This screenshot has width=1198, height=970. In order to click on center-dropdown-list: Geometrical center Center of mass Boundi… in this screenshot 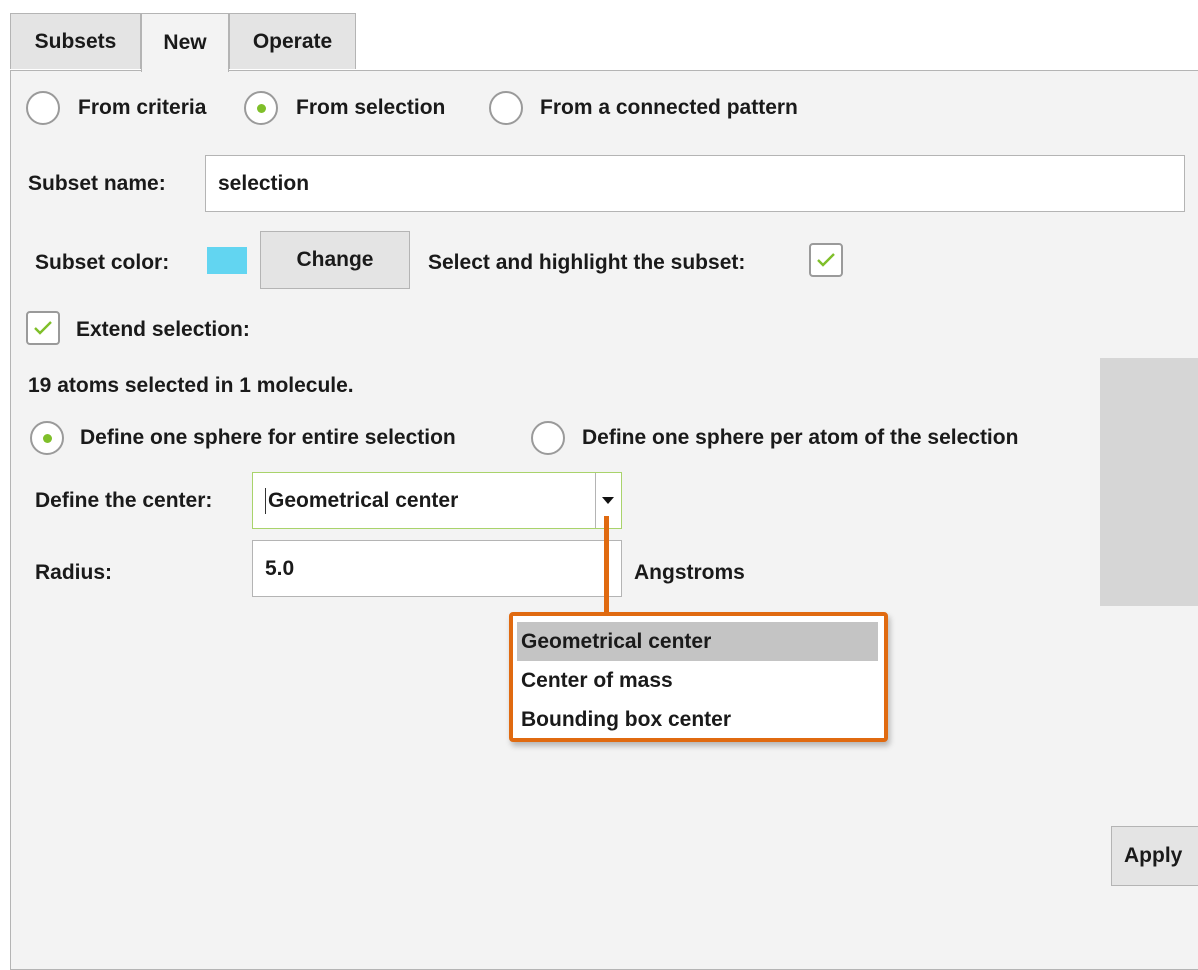, I will do `click(698, 677)`.